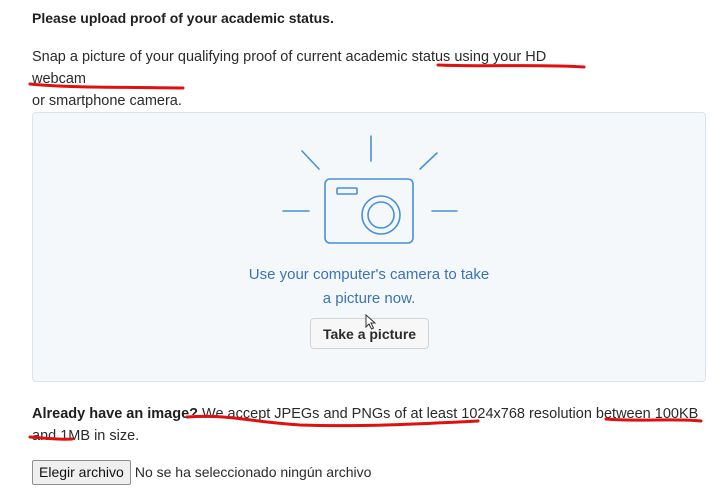 The width and height of the screenshot is (721, 500). What do you see at coordinates (369, 298) in the screenshot?
I see `camera-prompt-line-2: a picture now.` at bounding box center [369, 298].